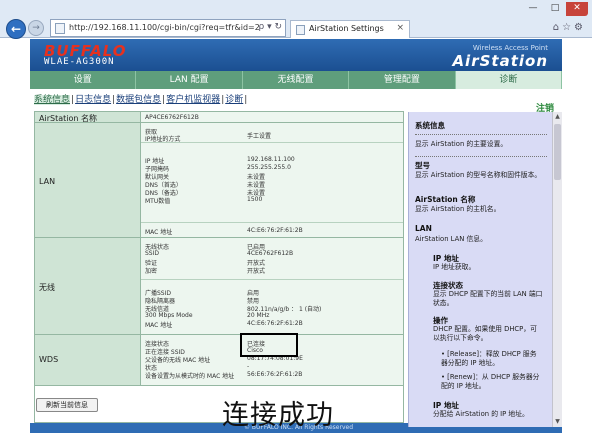 This screenshot has width=592, height=444. Describe the element at coordinates (60, 28) in the screenshot. I see `page-icon` at that location.